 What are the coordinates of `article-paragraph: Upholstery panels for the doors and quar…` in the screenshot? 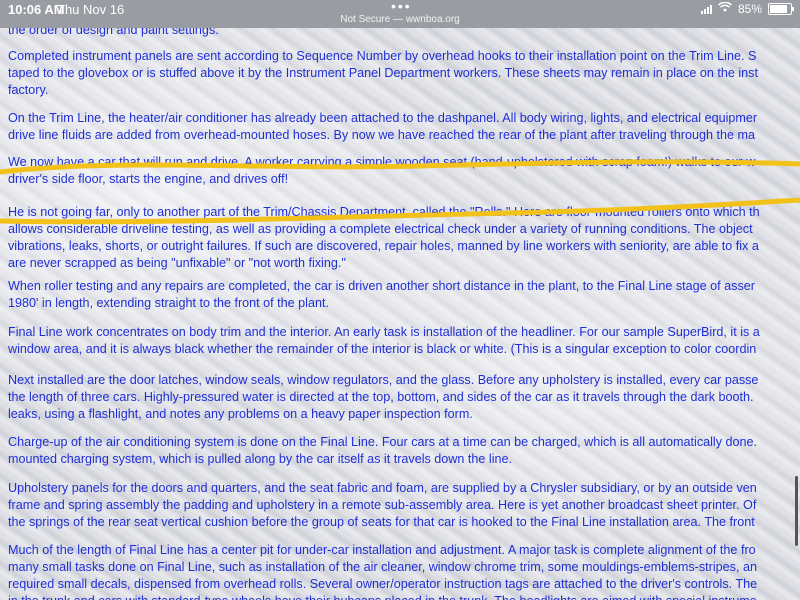 It's located at (404, 505).